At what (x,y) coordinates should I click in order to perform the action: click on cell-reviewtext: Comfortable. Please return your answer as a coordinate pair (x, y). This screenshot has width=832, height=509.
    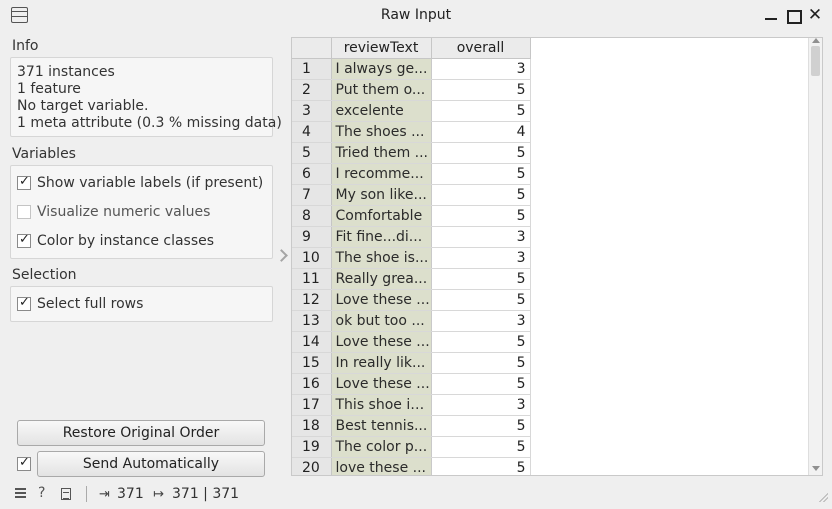
    Looking at the image, I should click on (381, 216).